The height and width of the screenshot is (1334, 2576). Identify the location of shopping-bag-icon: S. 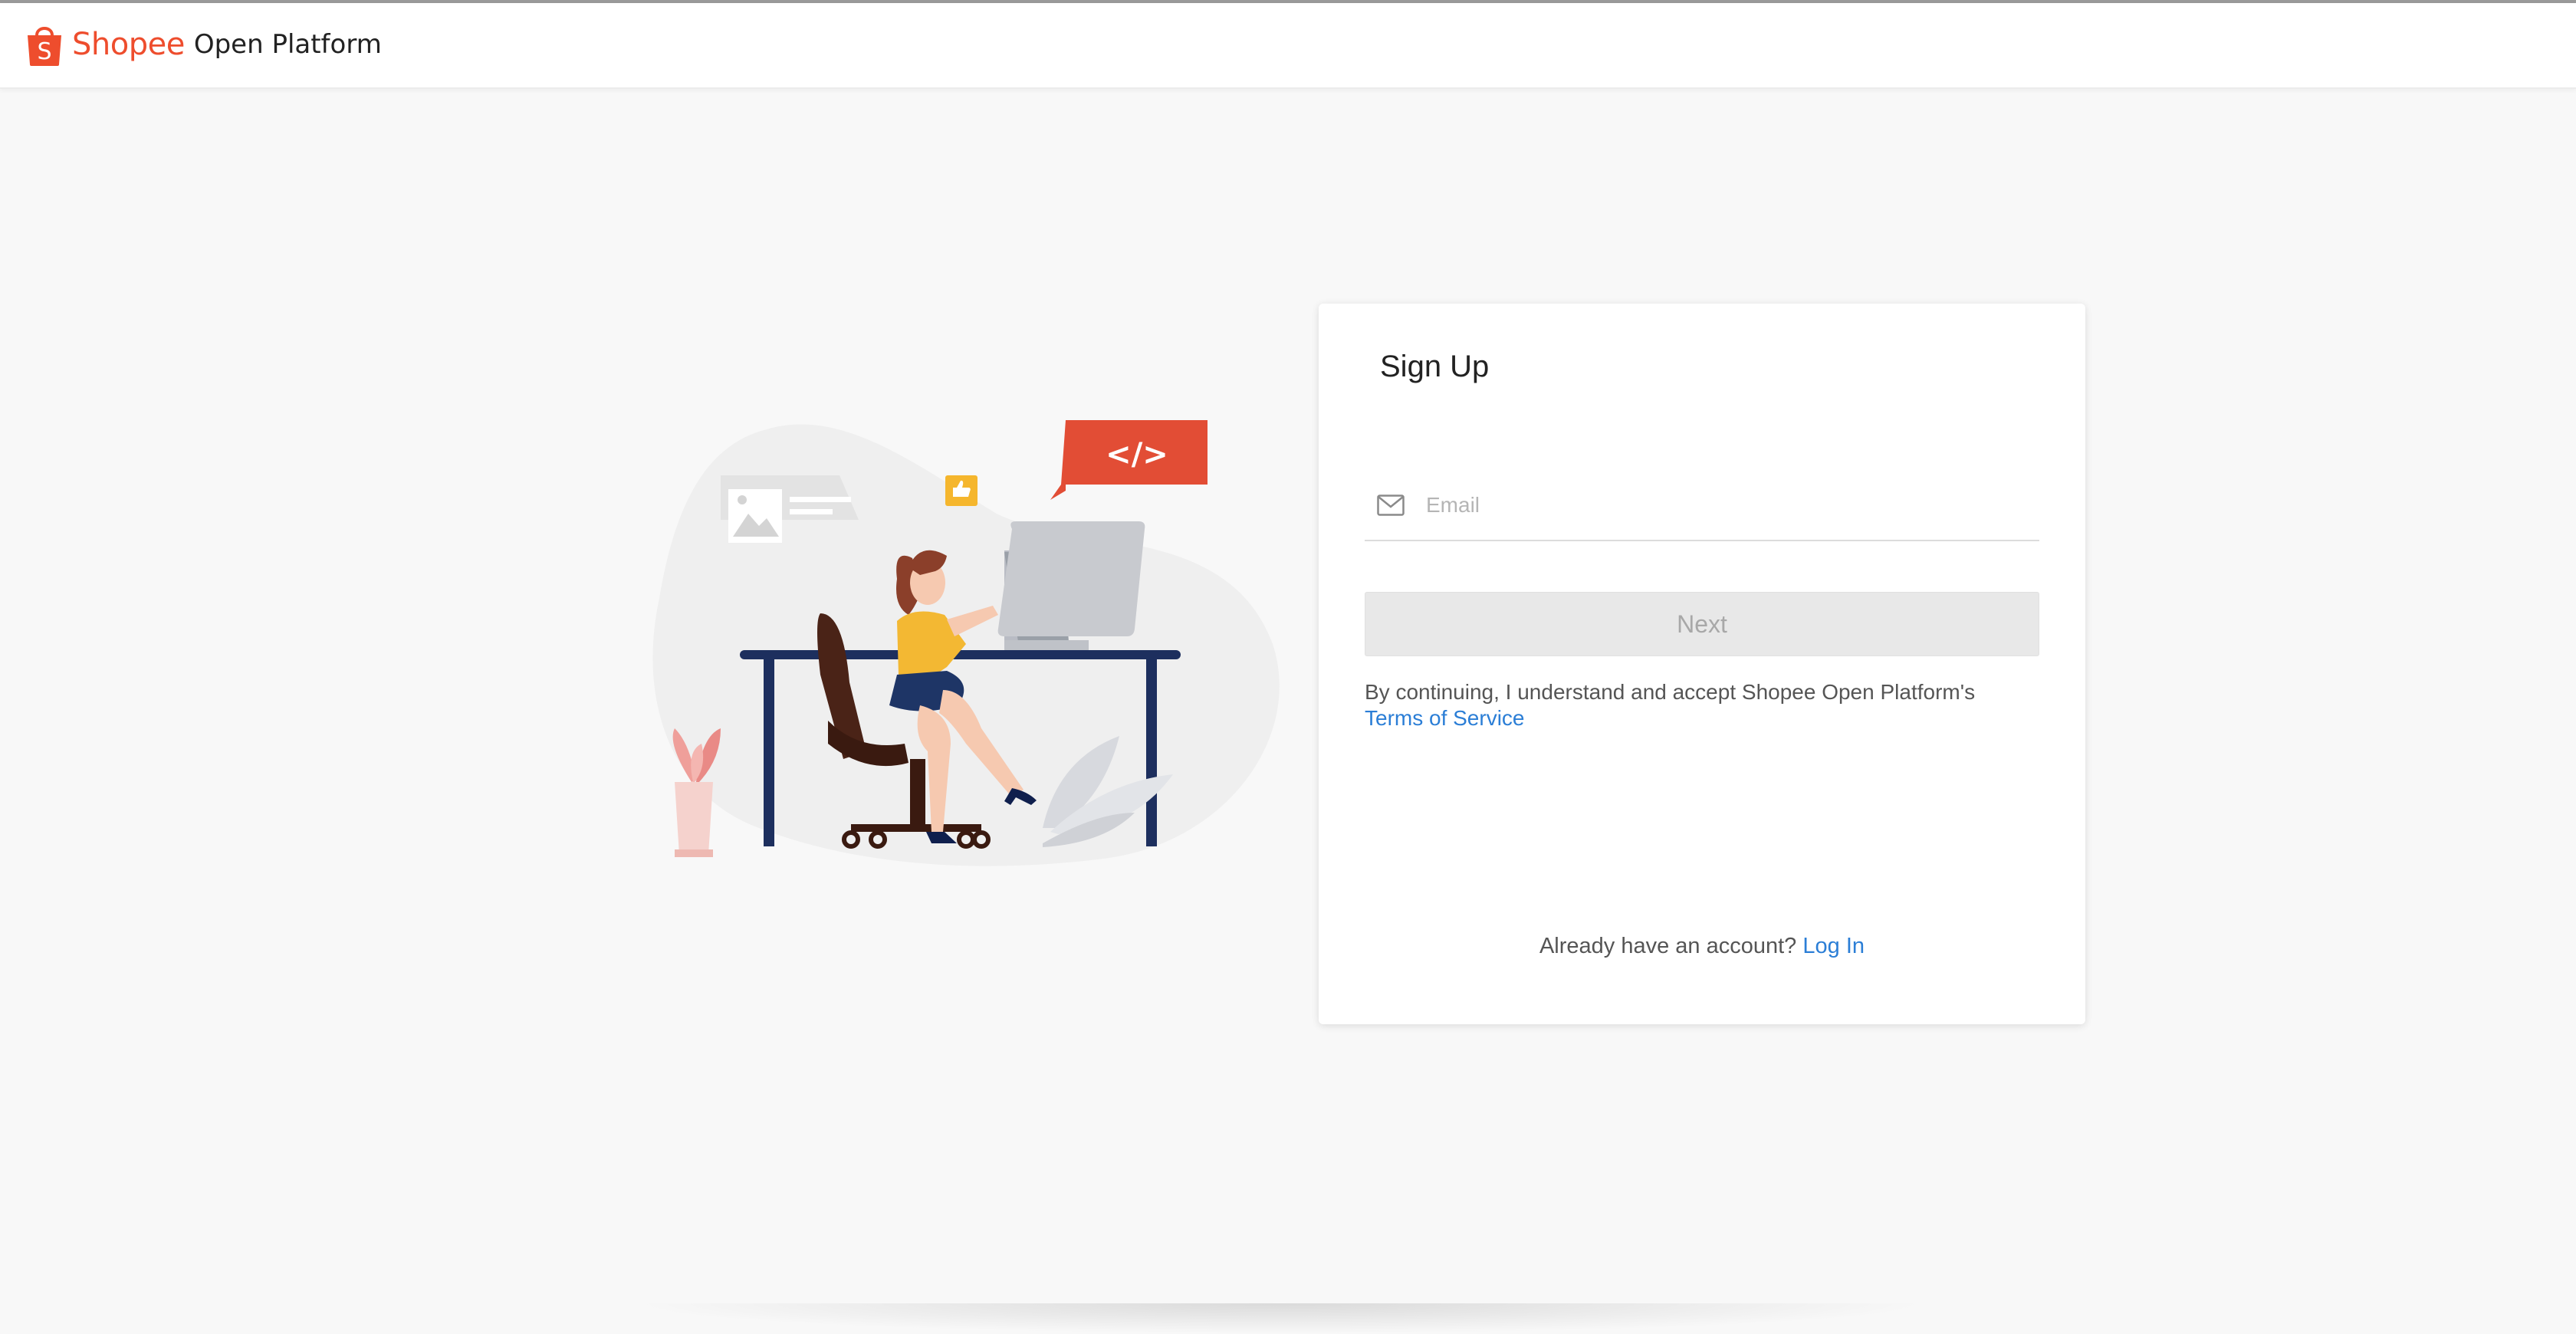
(44, 46).